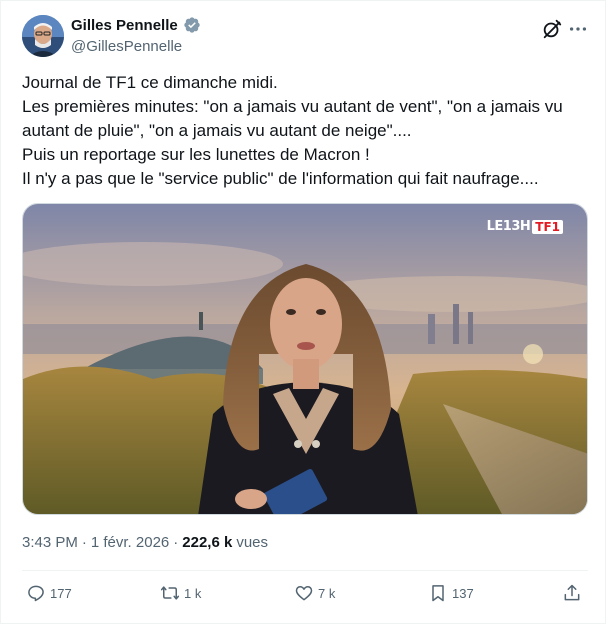 The width and height of the screenshot is (606, 624). I want to click on divider, so click(305, 570).